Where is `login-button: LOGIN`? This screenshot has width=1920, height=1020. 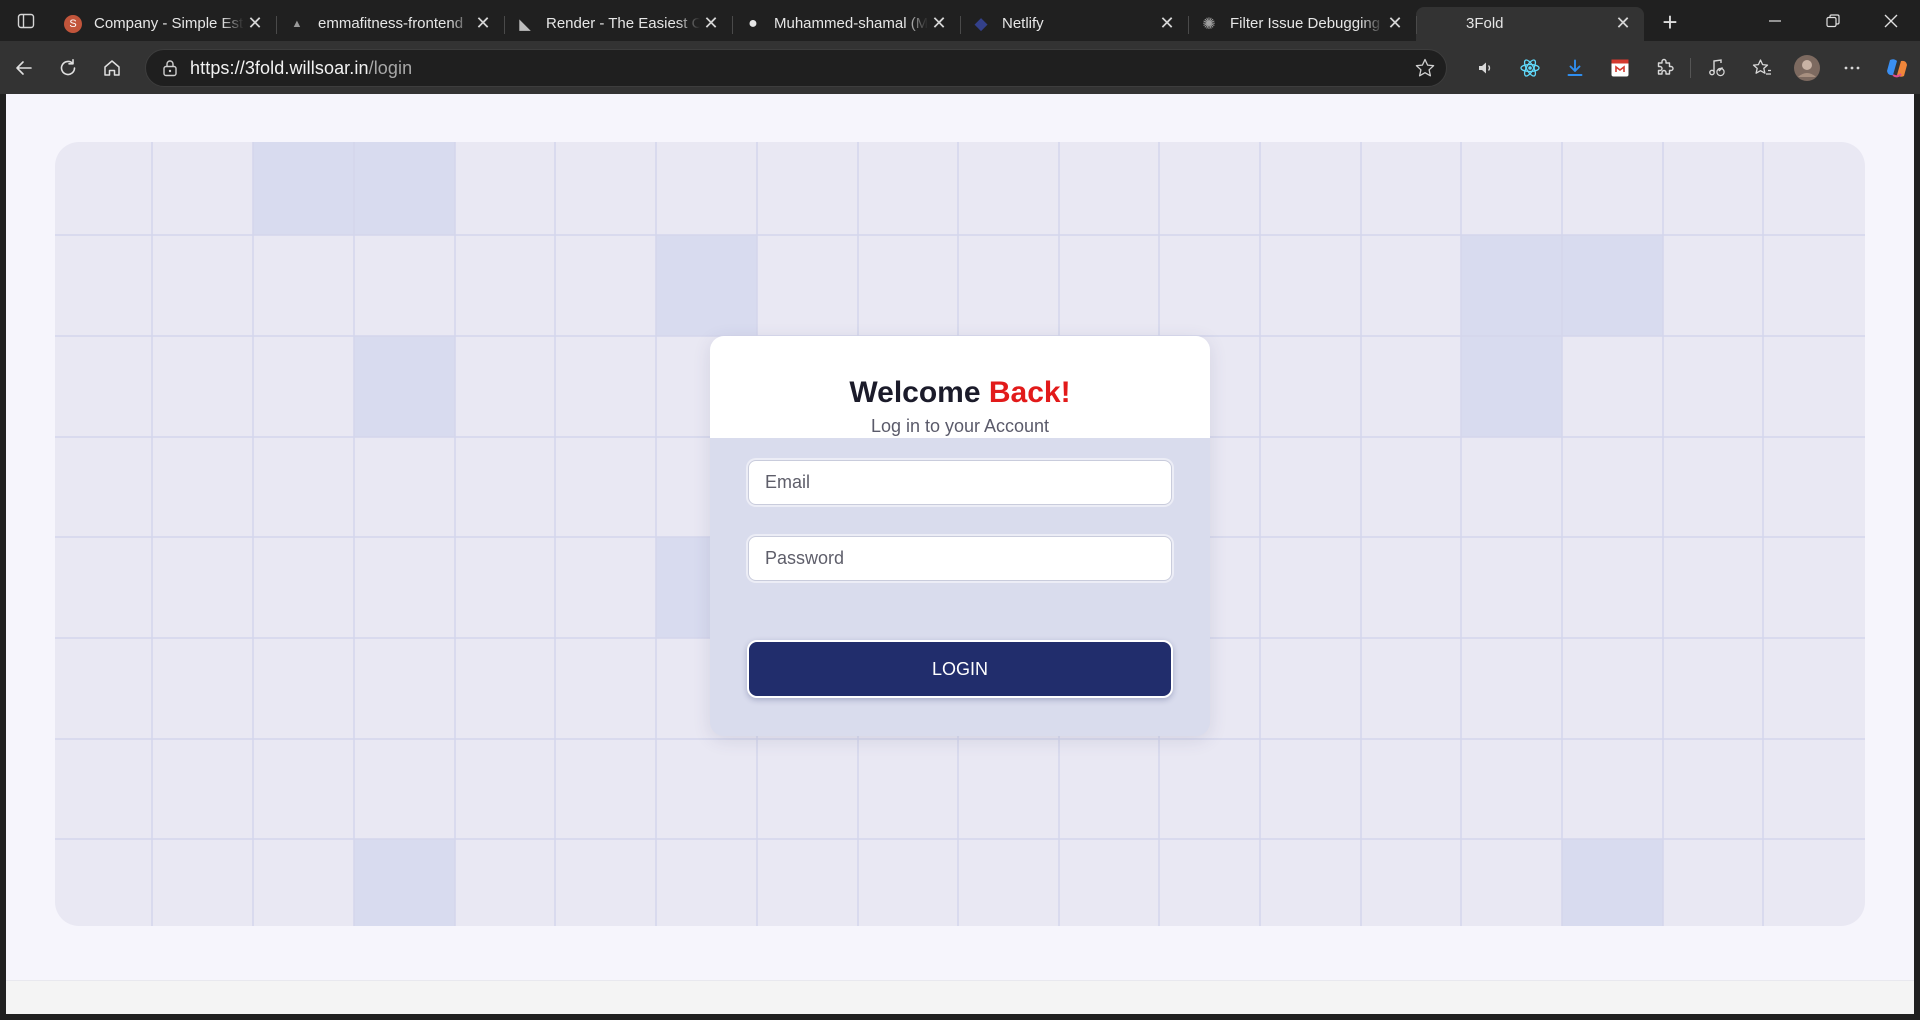
login-button: LOGIN is located at coordinates (960, 669).